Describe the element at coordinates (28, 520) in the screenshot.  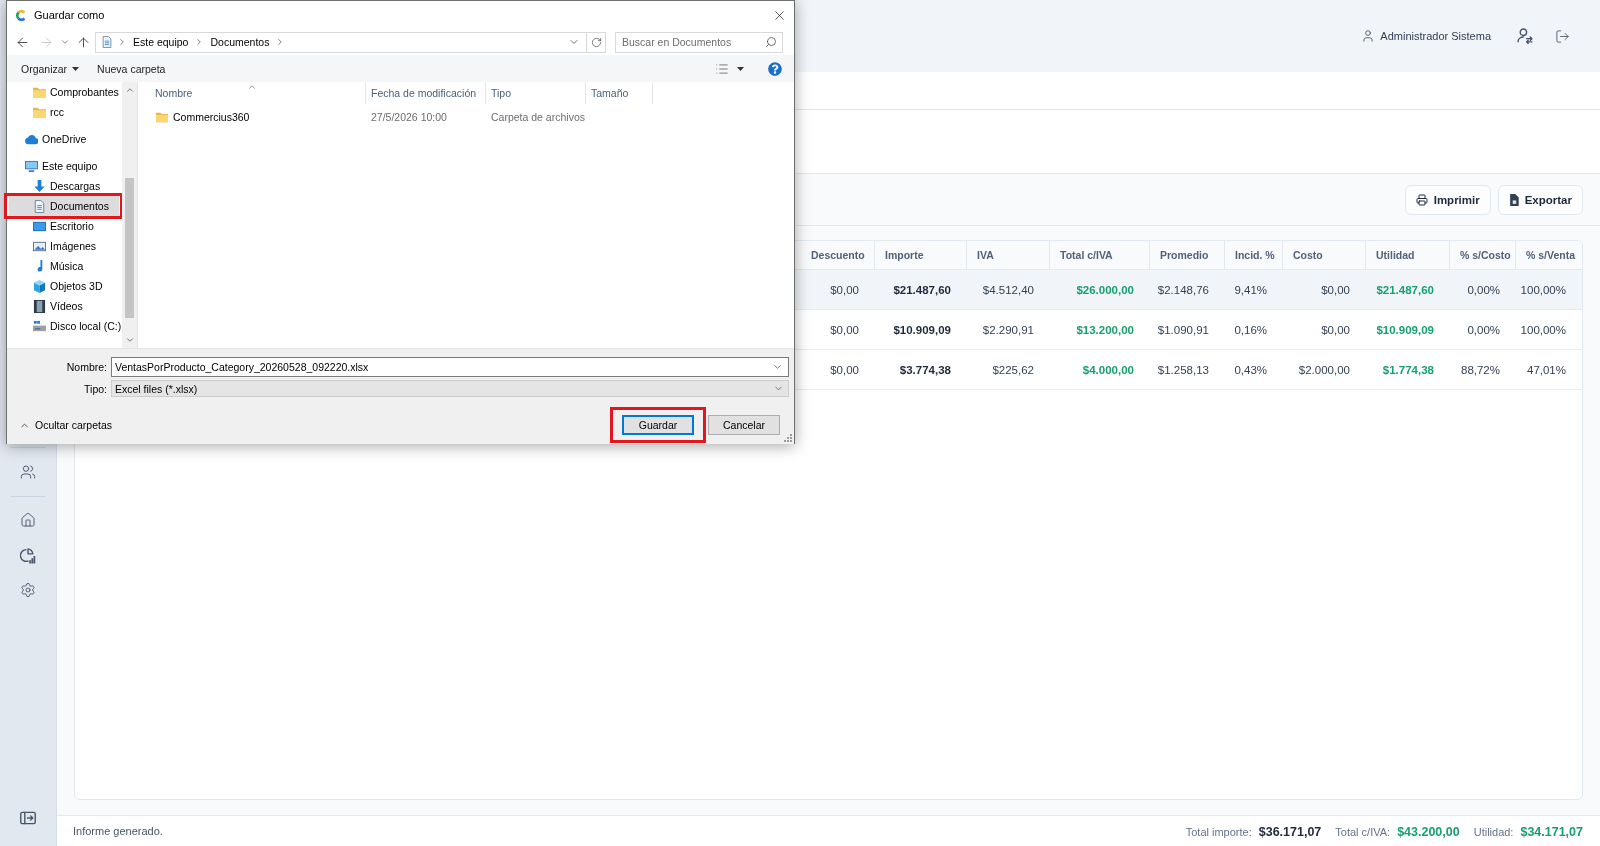
I see `home-icon` at that location.